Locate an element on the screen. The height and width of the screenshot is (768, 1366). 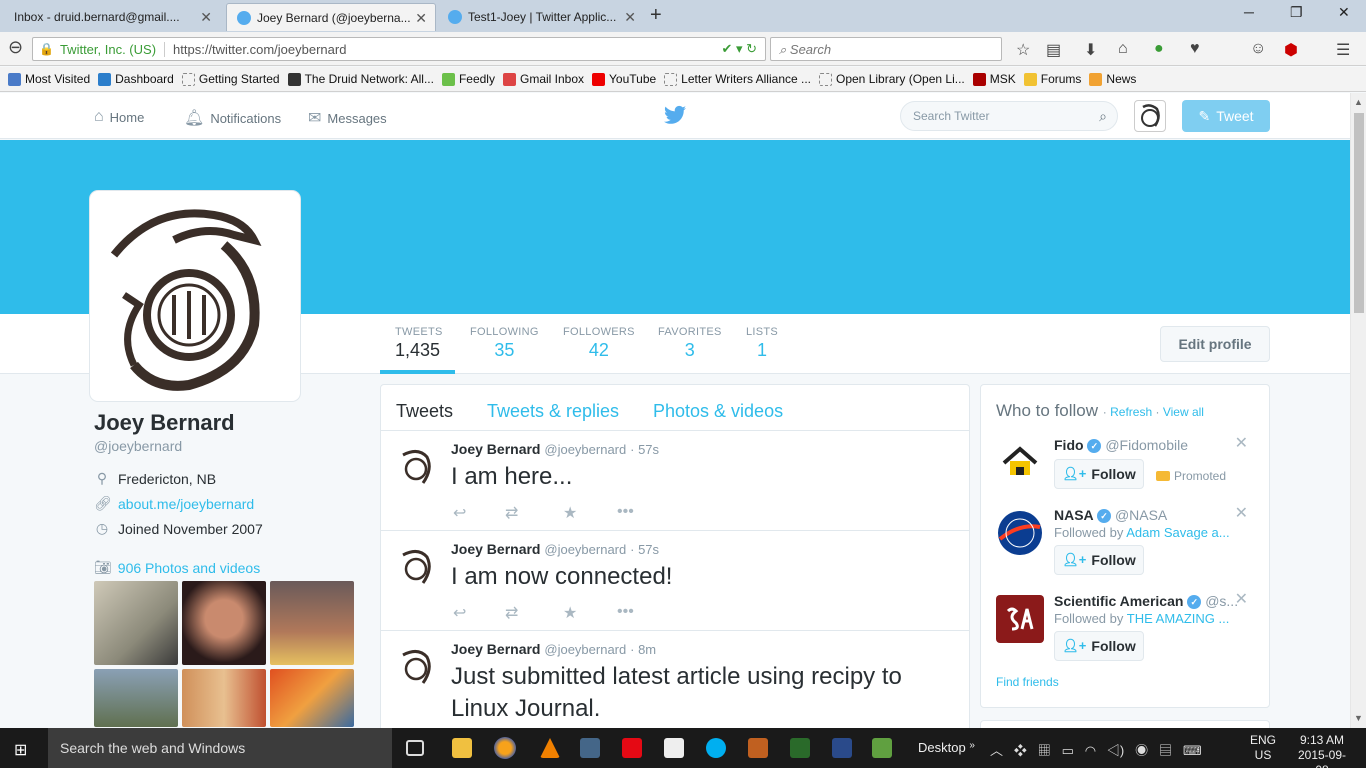
url-text: https://twitter.com/joeybernard is located at coordinates (259, 49).